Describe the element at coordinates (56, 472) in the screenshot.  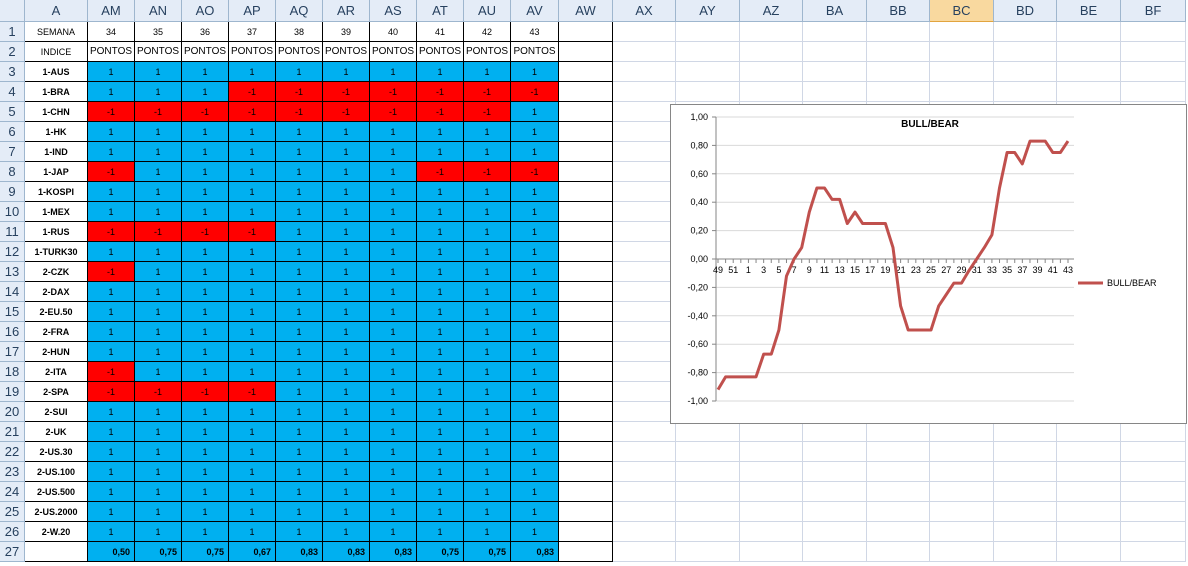
I see `index-name-cell: 2-US.100` at that location.